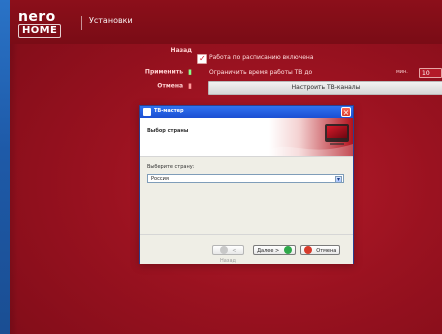 The width and height of the screenshot is (442, 334). I want to click on nav-cancel: Отмена ▮, so click(174, 86).